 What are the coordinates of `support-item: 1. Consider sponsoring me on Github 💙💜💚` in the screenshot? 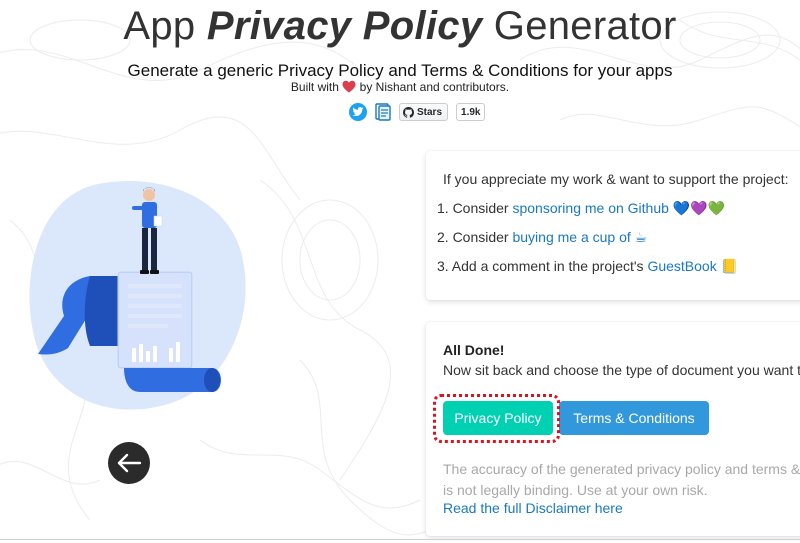 It's located at (581, 208).